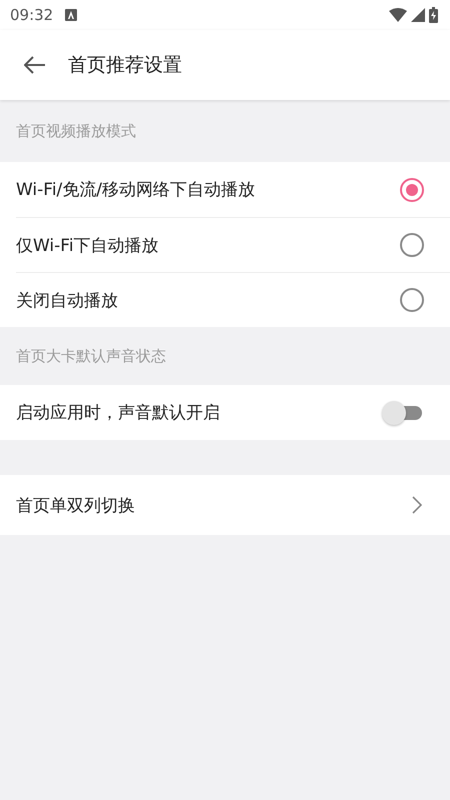 Image resolution: width=450 pixels, height=800 pixels. What do you see at coordinates (398, 15) in the screenshot?
I see `wifi-icon` at bounding box center [398, 15].